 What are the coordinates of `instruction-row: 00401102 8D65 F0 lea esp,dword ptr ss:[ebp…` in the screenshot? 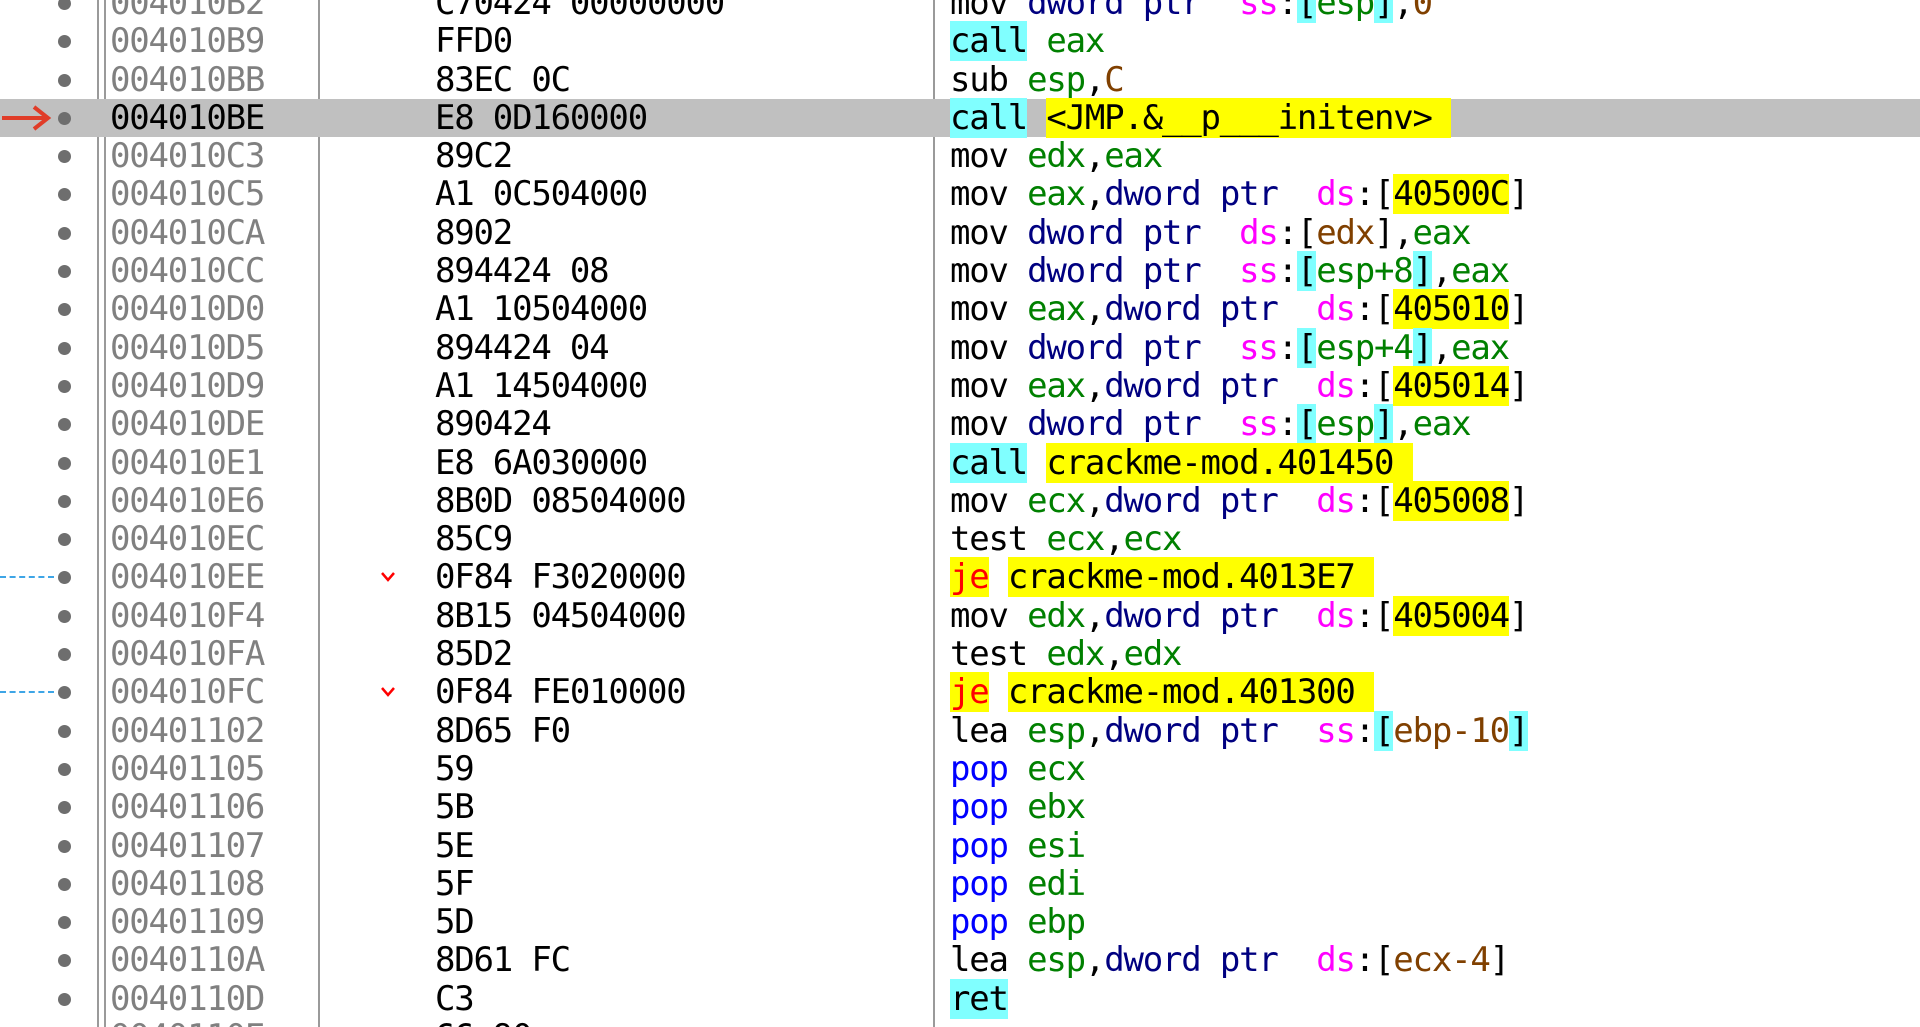 It's located at (960, 730).